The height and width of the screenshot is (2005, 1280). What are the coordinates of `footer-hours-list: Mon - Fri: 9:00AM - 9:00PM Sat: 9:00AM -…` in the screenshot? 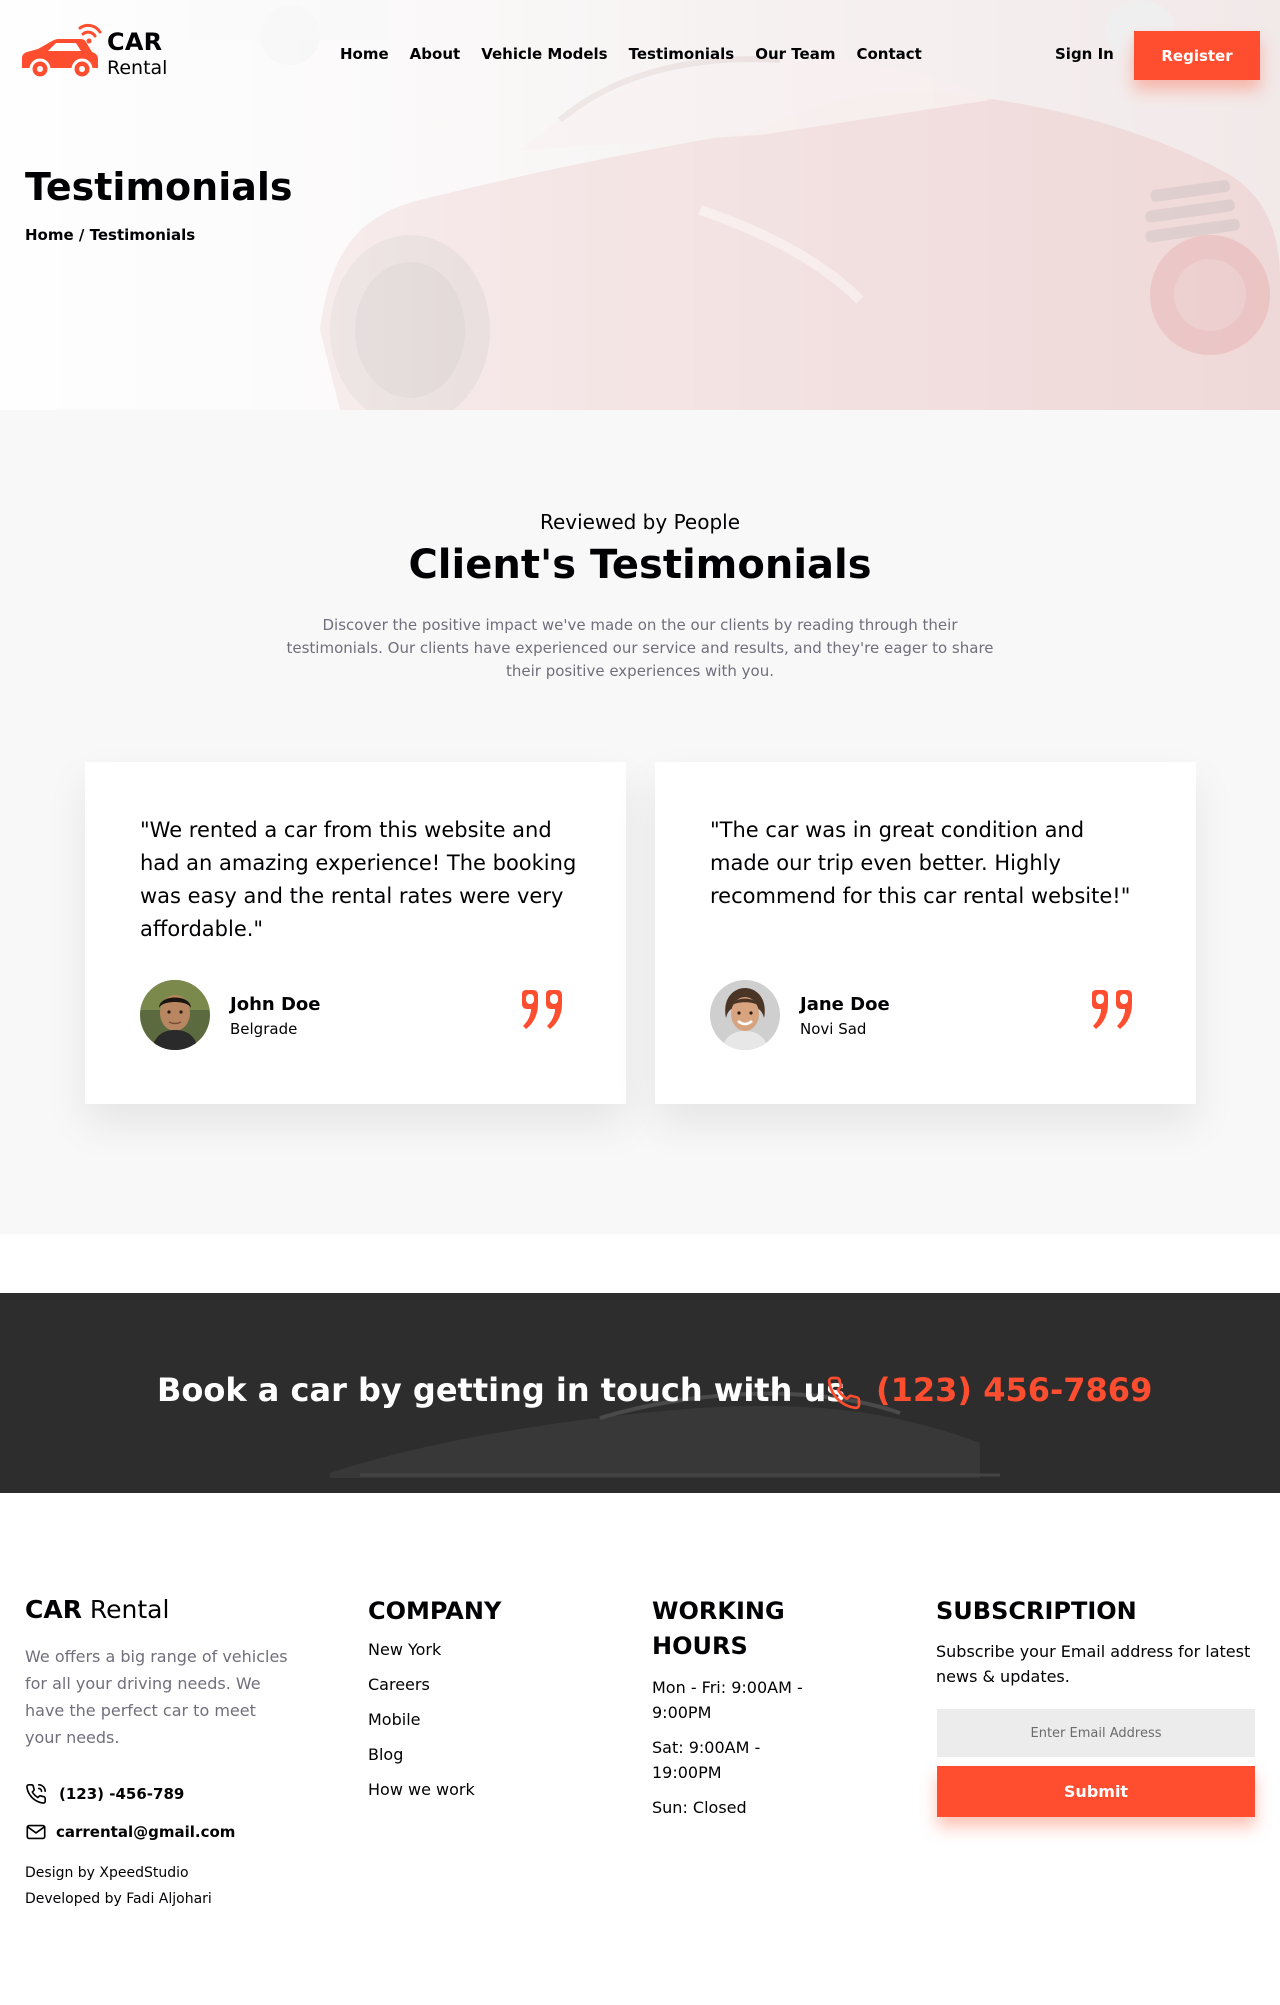 It's located at (742, 1752).